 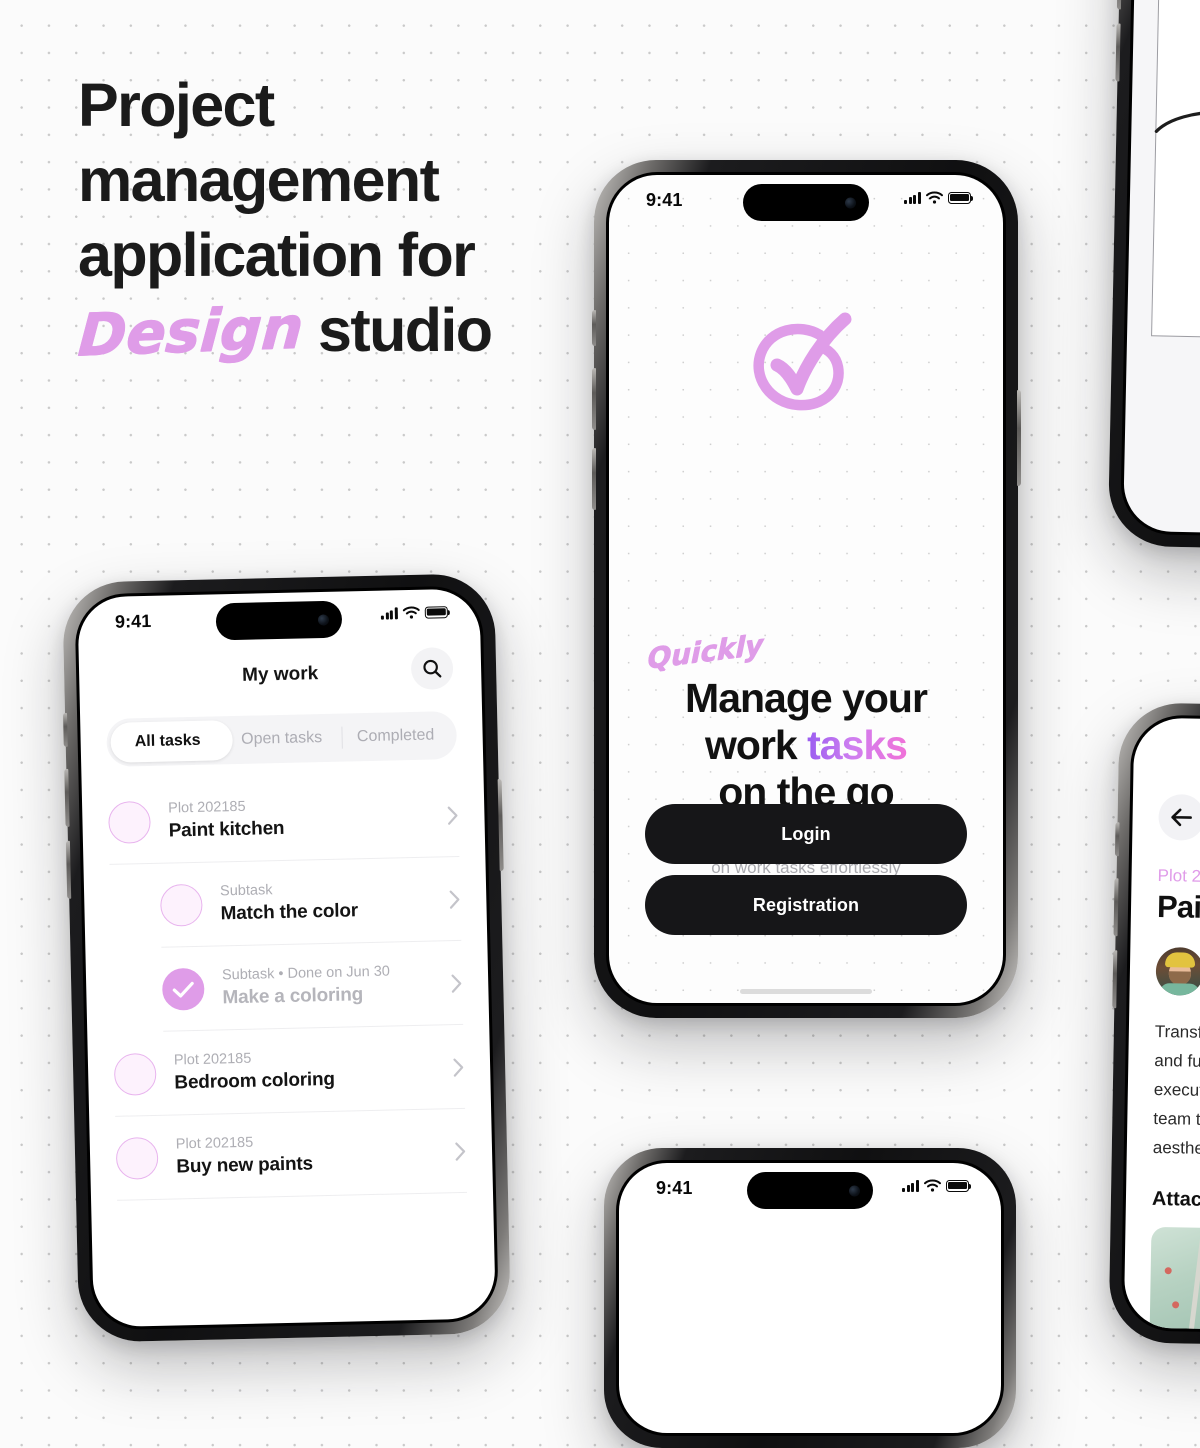 I want to click on phone-mockup-timer: 4 Done, so click(x=1153, y=277).